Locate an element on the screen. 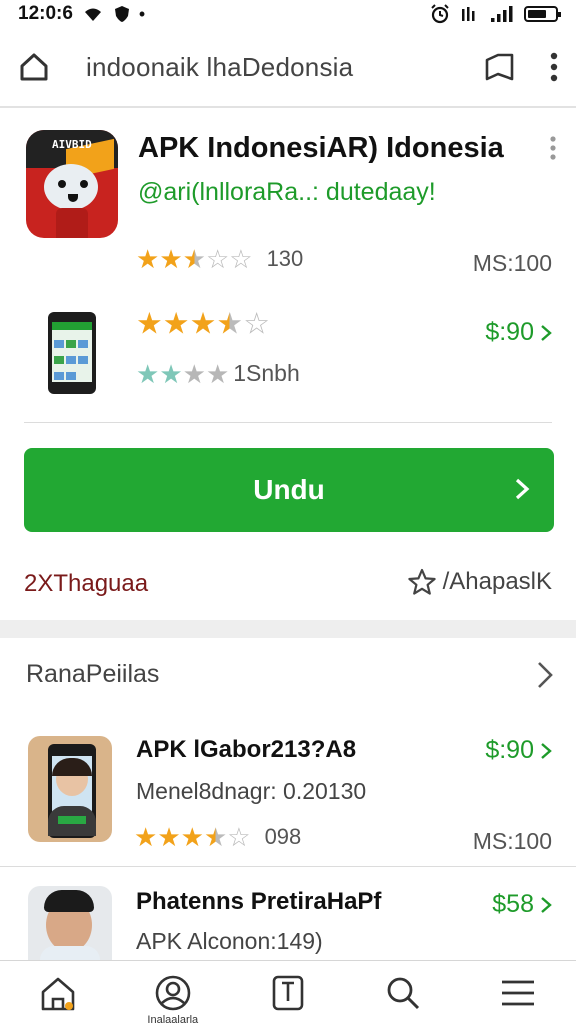 The image size is (576, 1024). nav-search is located at coordinates (403, 992).